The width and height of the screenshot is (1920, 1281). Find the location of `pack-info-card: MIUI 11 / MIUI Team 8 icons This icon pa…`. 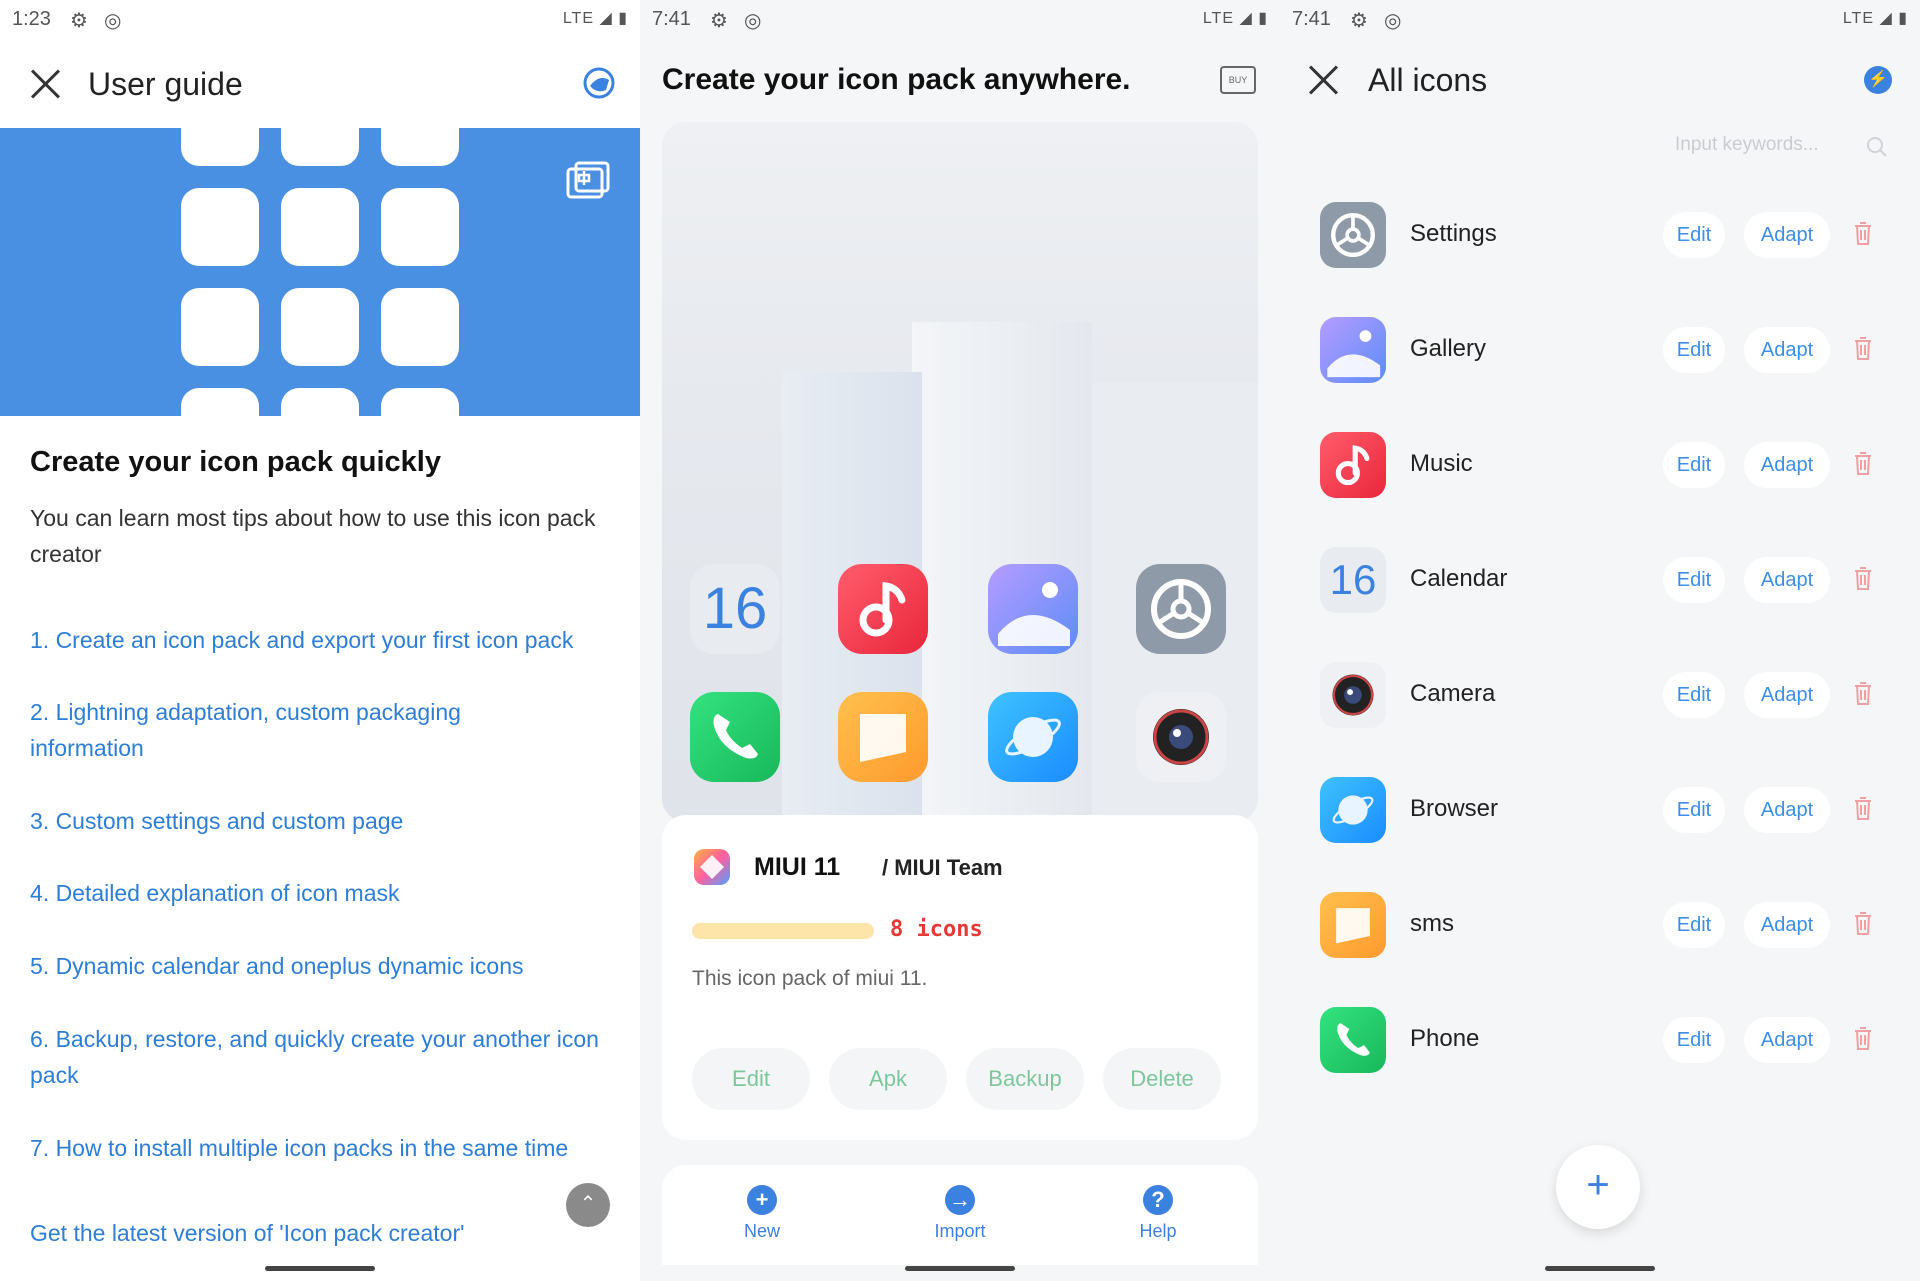

pack-info-card: MIUI 11 / MIUI Team 8 icons This icon pa… is located at coordinates (960, 977).